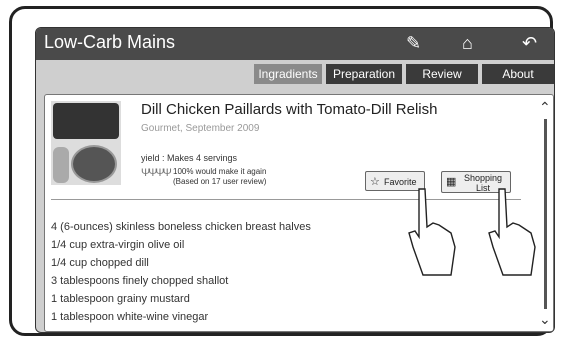 This screenshot has width=562, height=342. I want to click on ingredient-item: 1/4 cup chopped dill, so click(100, 263).